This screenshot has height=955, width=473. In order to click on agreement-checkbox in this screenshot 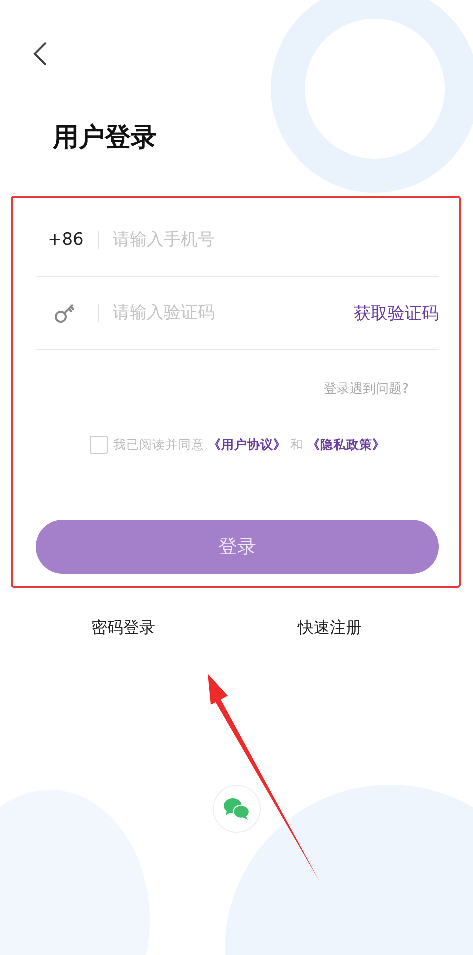, I will do `click(99, 445)`.